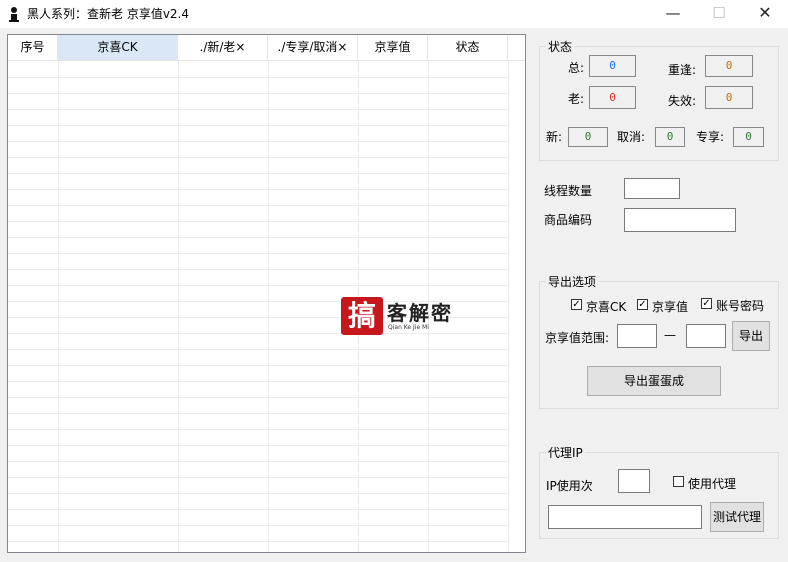  I want to click on column-header-index: 序号, so click(33, 47).